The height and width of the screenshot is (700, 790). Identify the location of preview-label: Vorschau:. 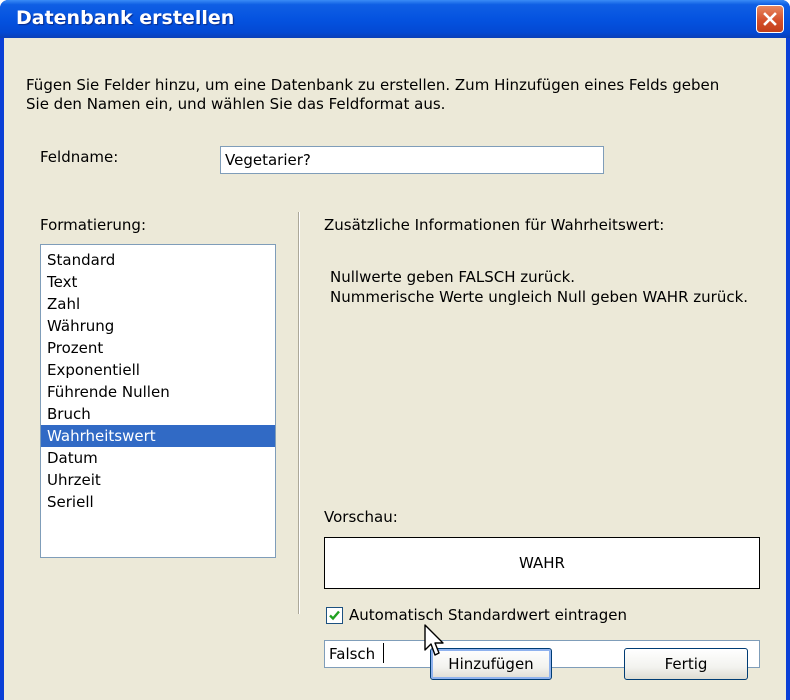
(361, 517).